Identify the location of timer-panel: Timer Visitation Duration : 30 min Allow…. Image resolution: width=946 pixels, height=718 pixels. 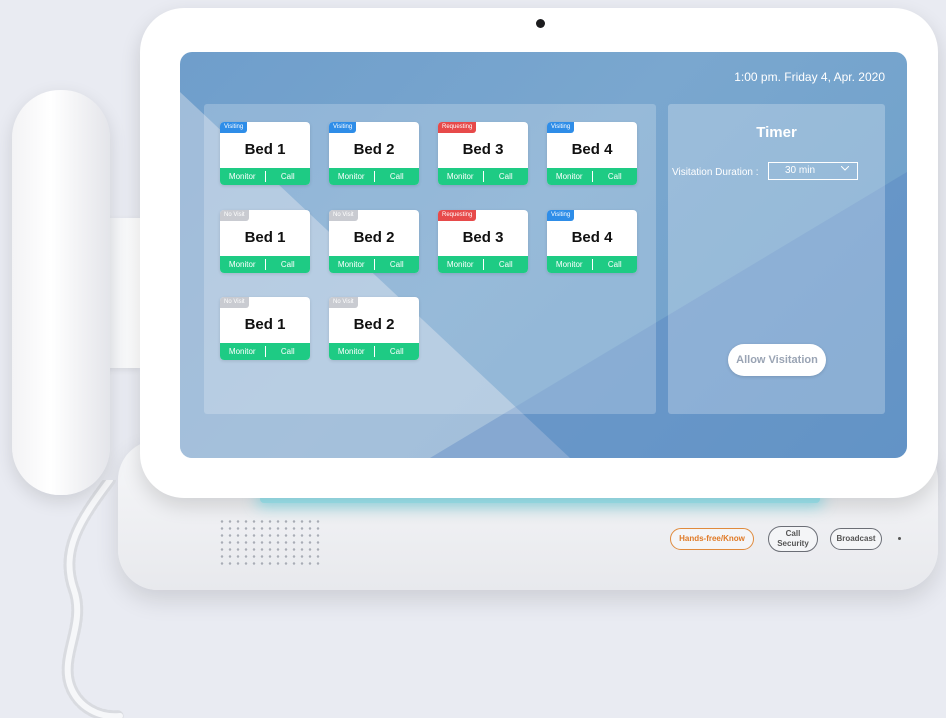
(776, 259).